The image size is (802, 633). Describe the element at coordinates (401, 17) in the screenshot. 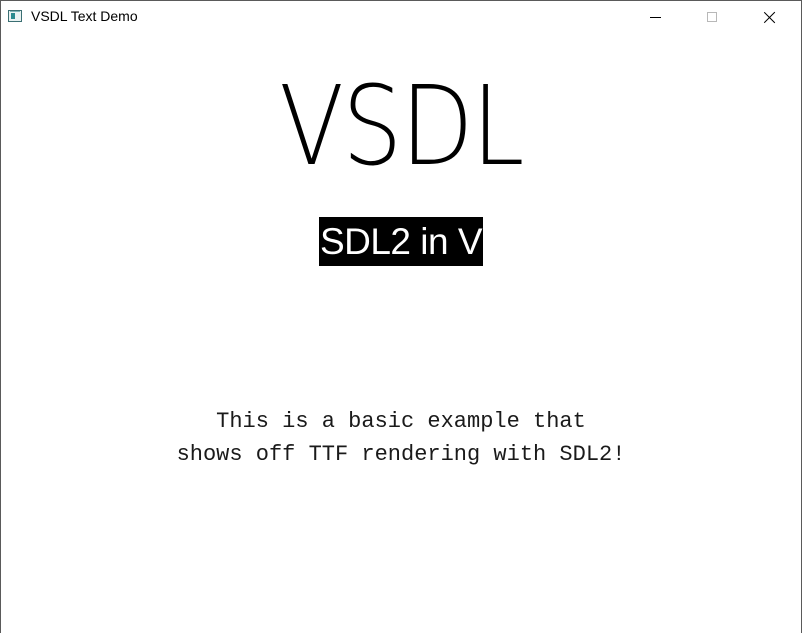

I see `title-bar: VSDL Text Demo` at that location.